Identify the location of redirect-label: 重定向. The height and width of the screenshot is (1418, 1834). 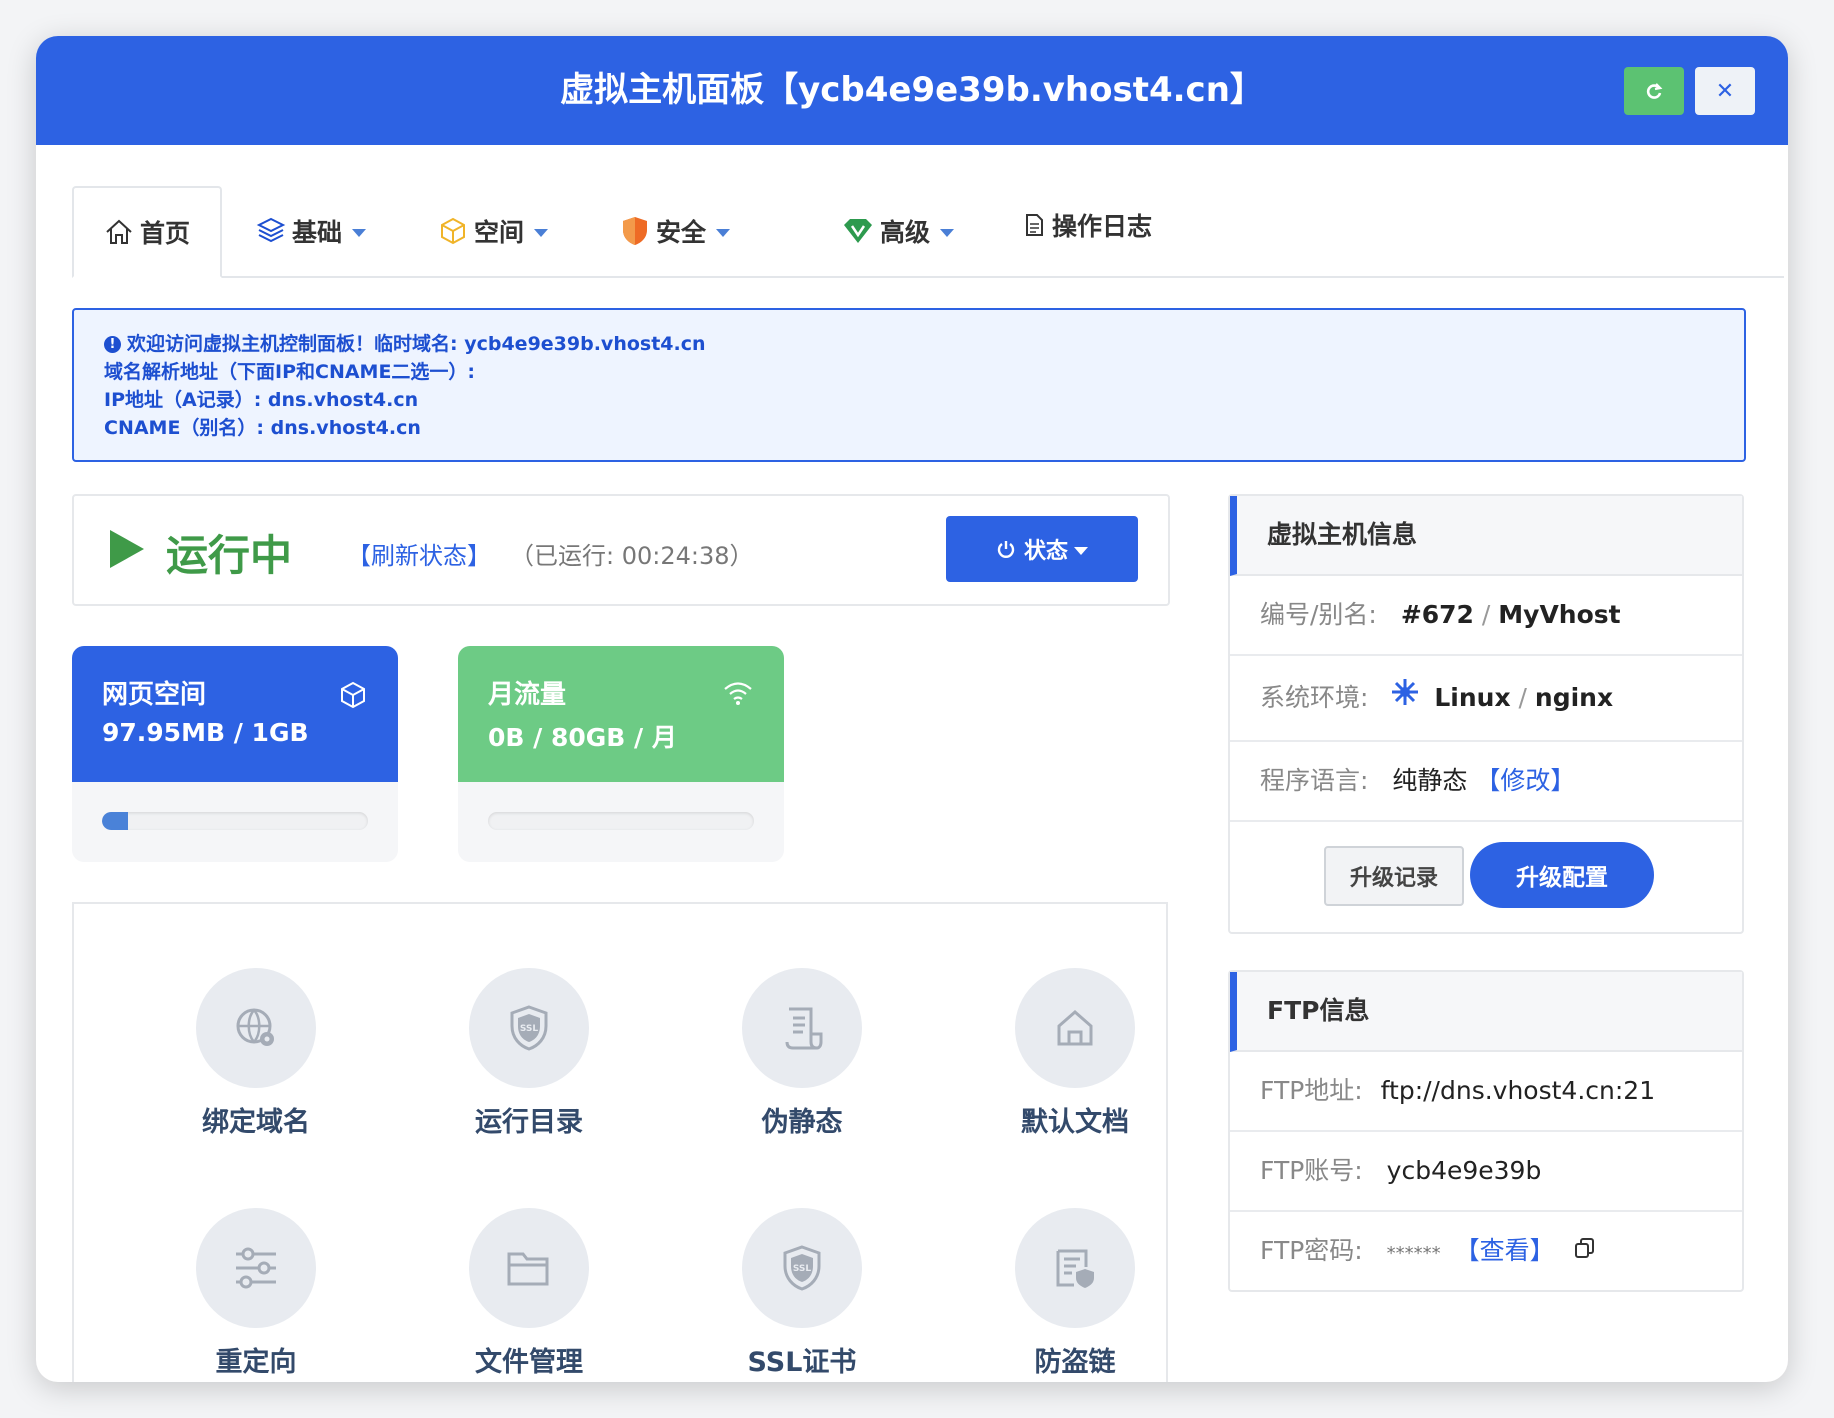
(256, 1362).